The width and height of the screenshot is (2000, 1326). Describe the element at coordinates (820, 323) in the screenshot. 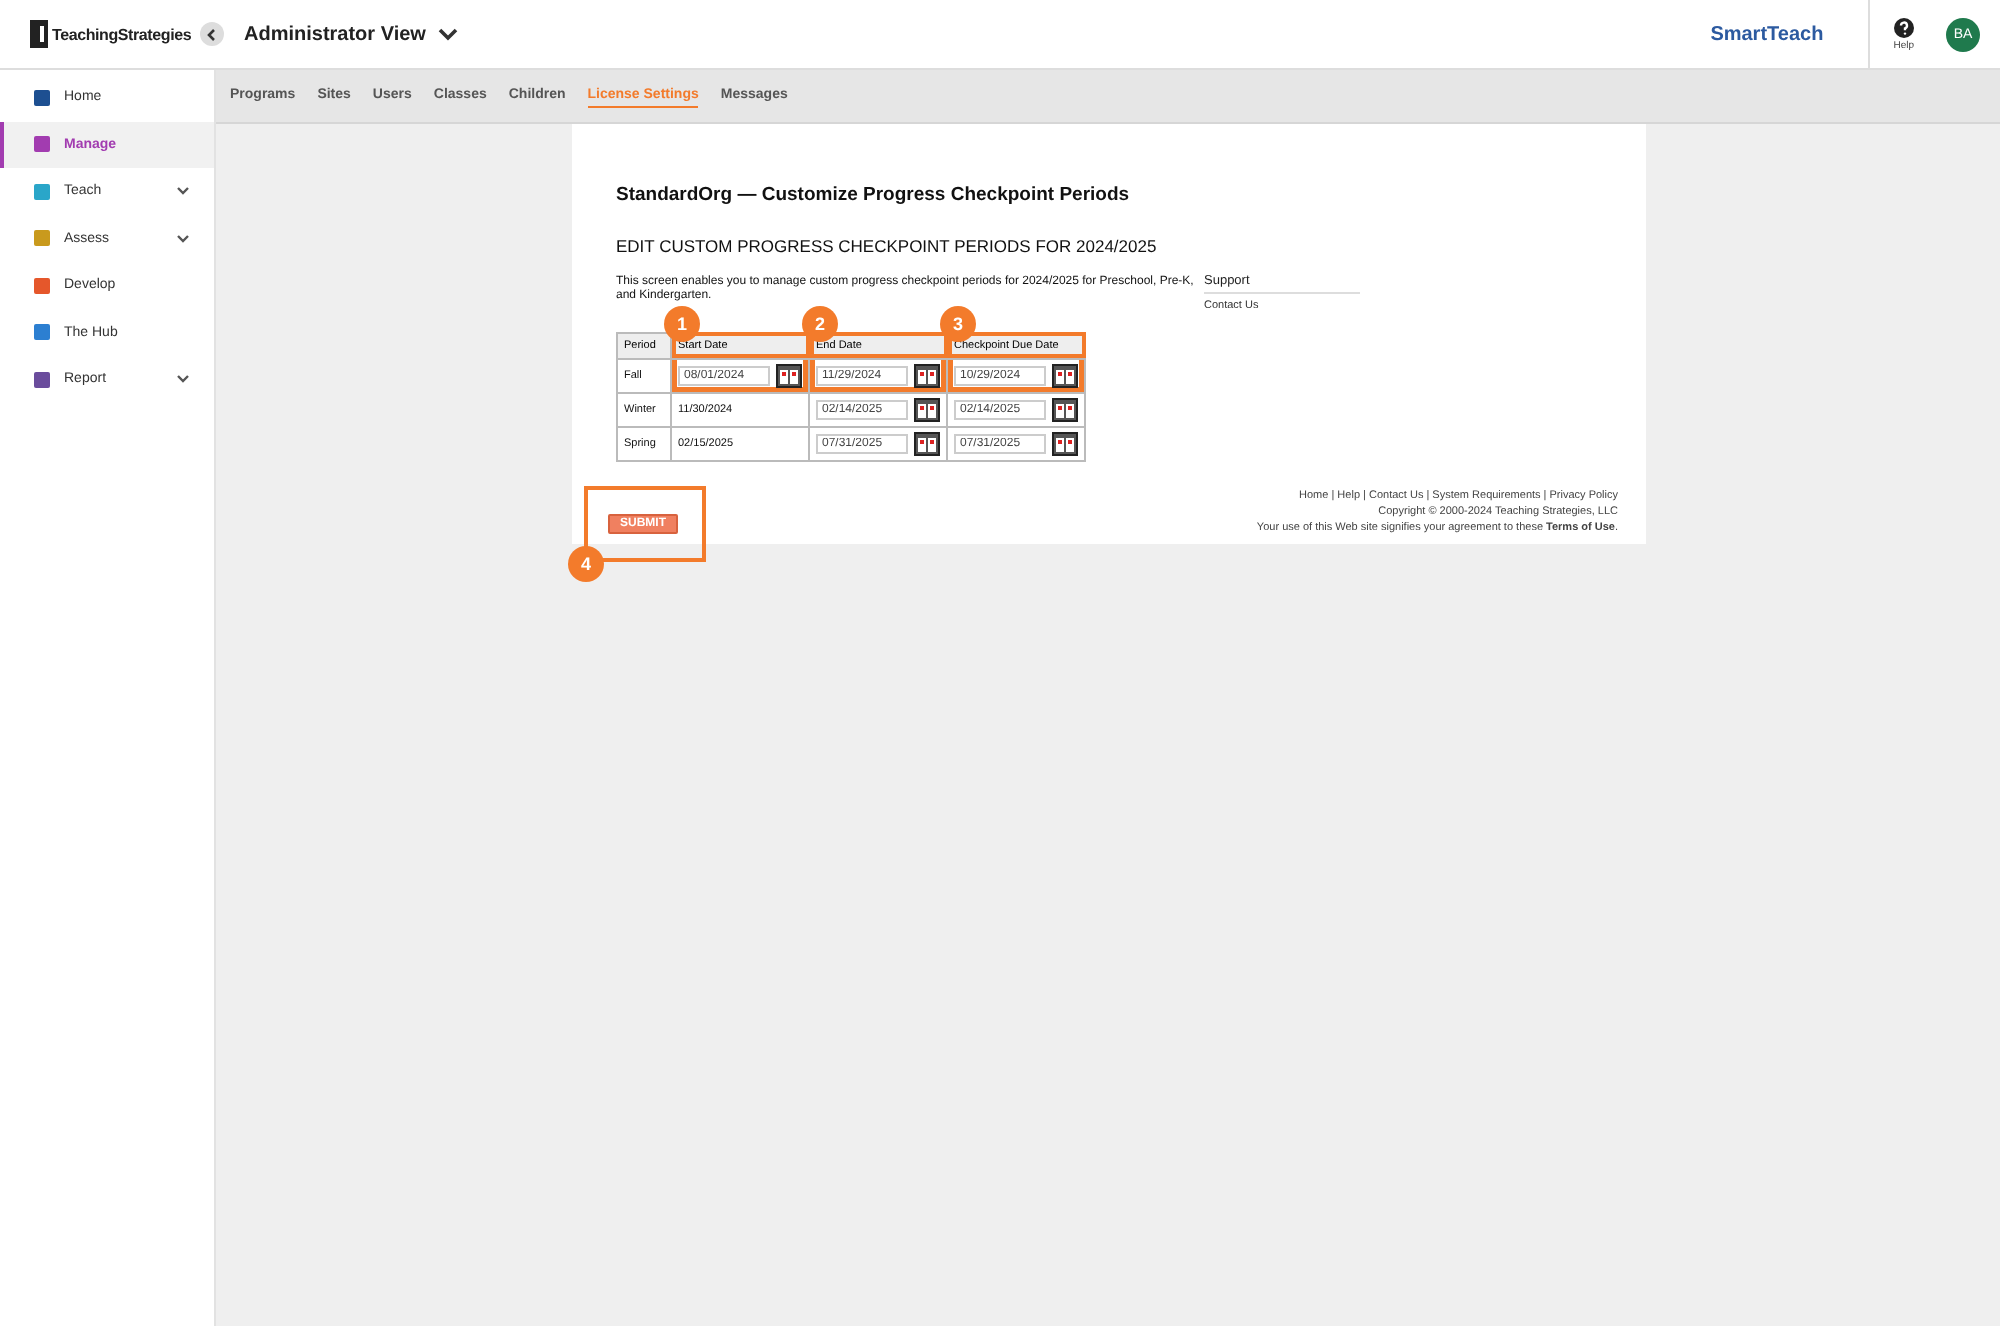

I see `callout-badge: 2` at that location.